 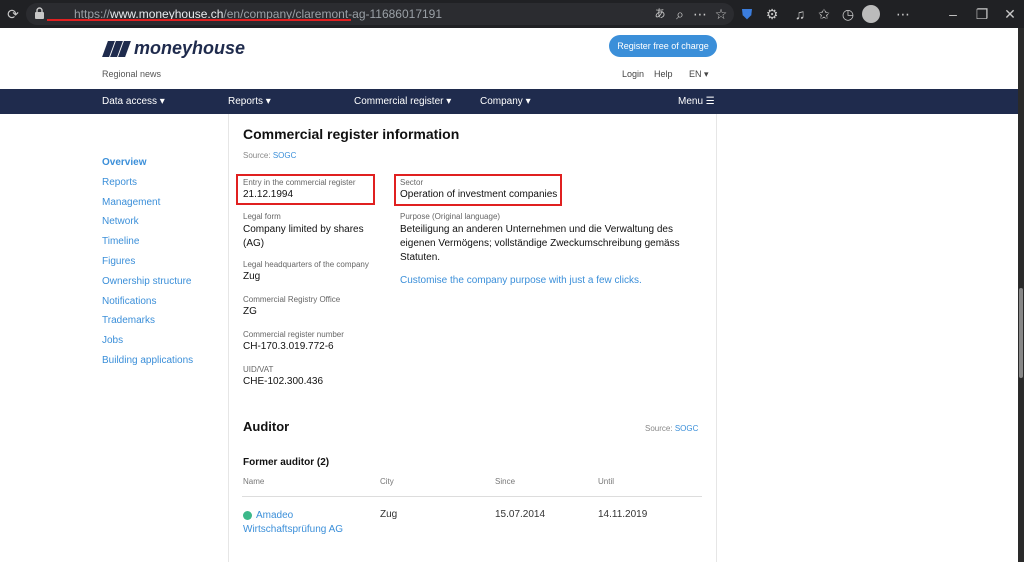 What do you see at coordinates (147, 365) in the screenshot?
I see `sidebar-item-building-applications: Building applications` at bounding box center [147, 365].